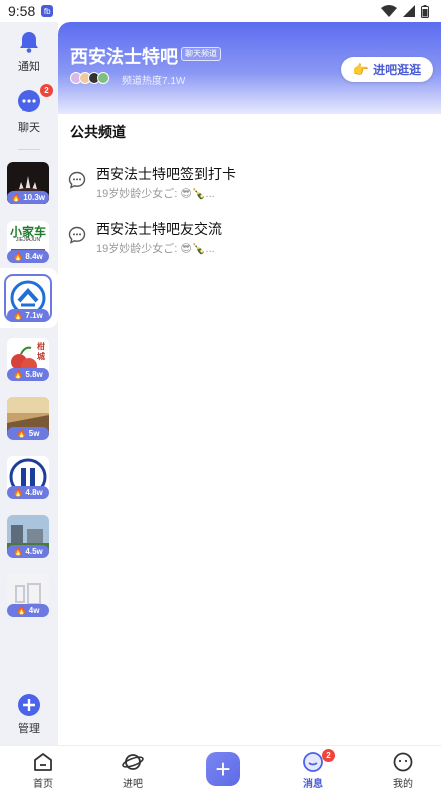 Image resolution: width=441 pixels, height=794 pixels. Describe the element at coordinates (43, 784) in the screenshot. I see `nav-home-label: 首页` at that location.